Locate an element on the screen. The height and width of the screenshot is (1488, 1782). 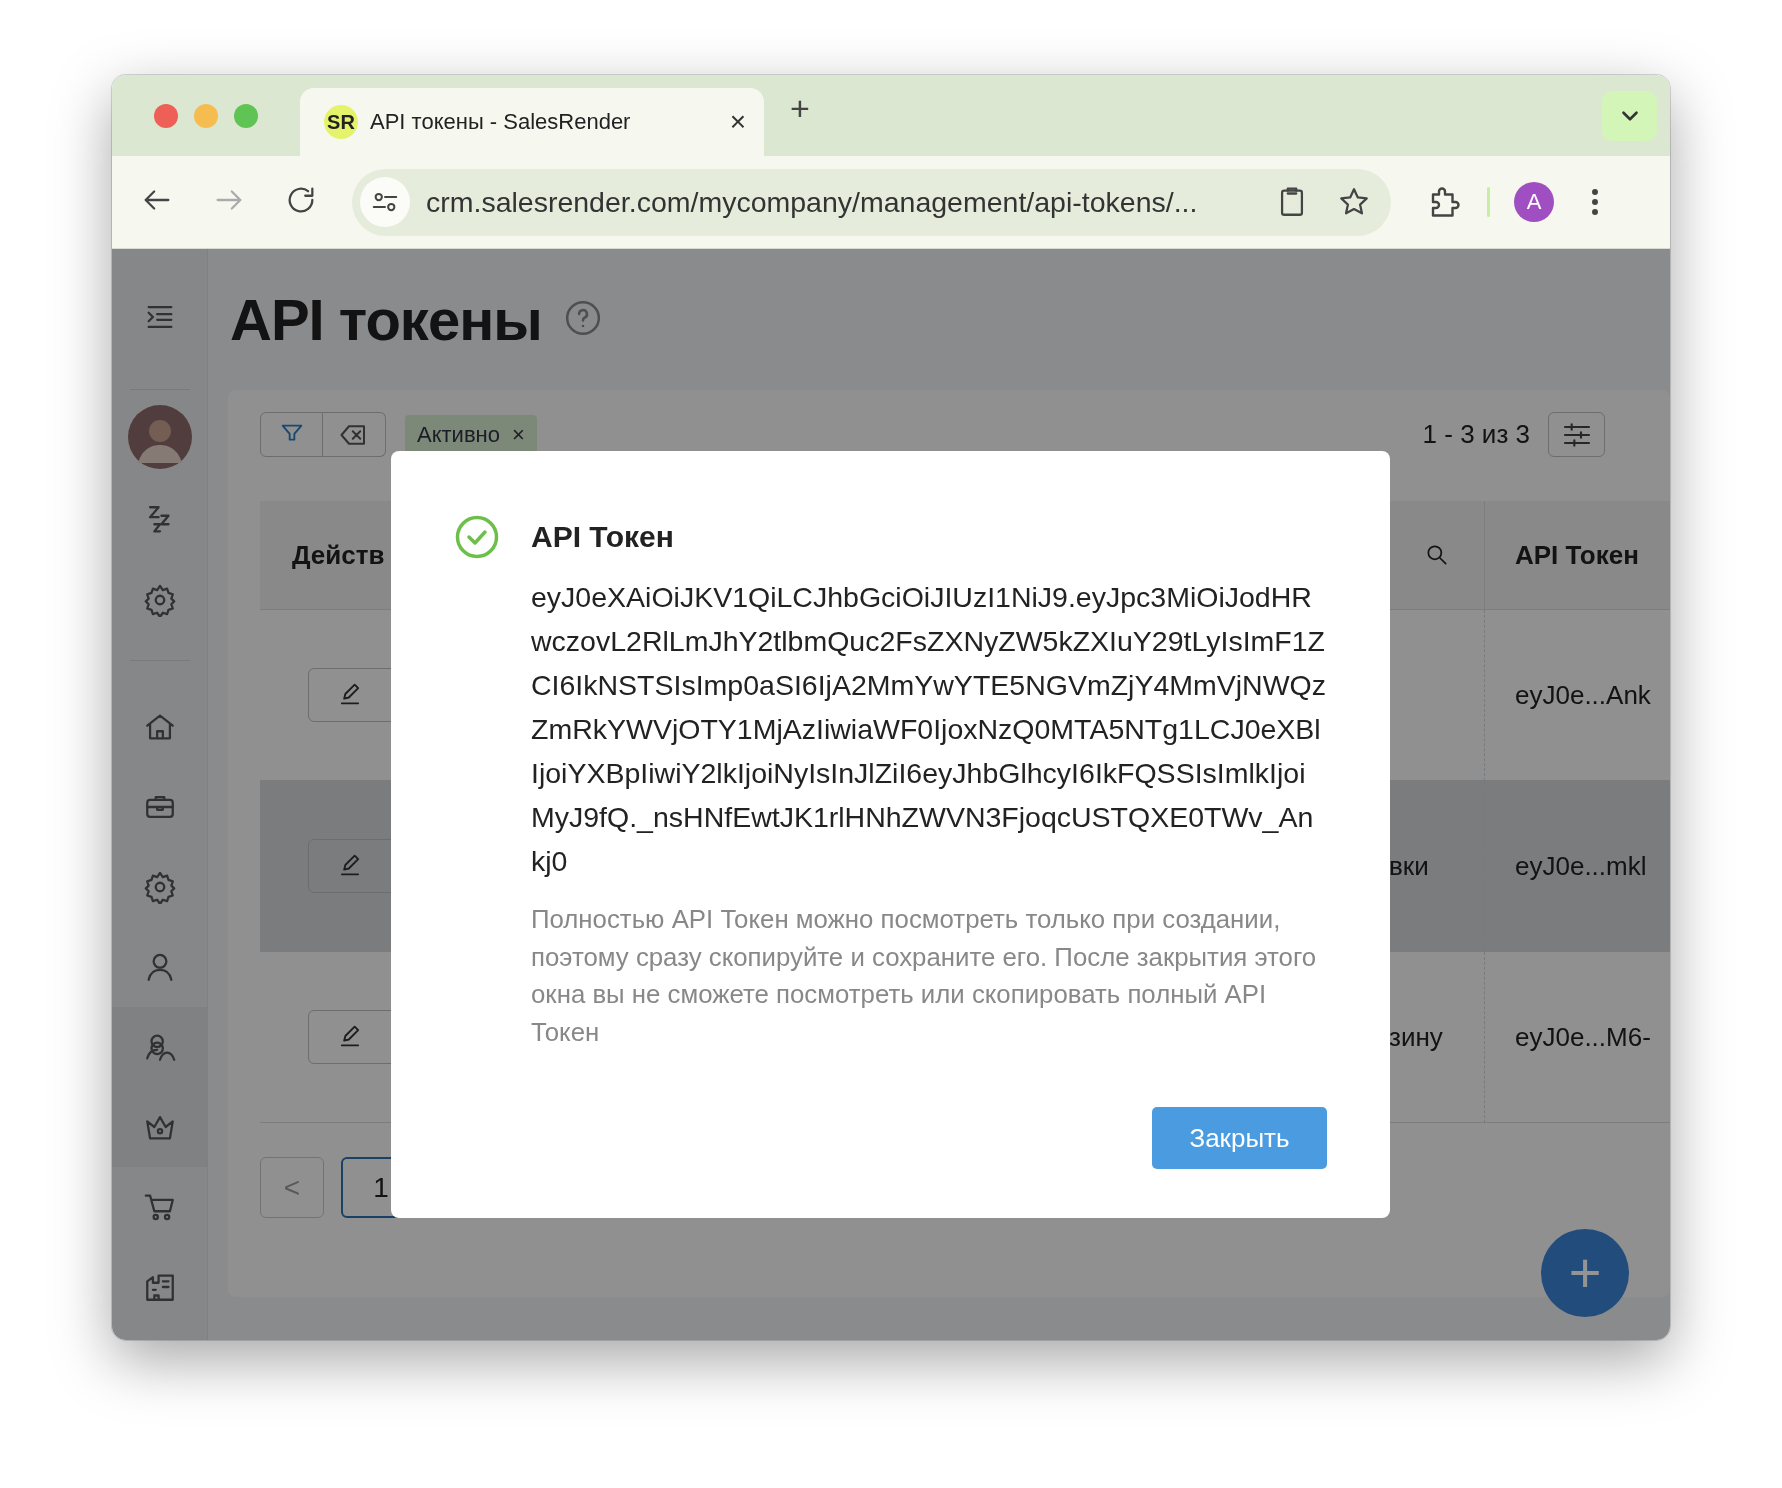
user-avatar is located at coordinates (159, 437).